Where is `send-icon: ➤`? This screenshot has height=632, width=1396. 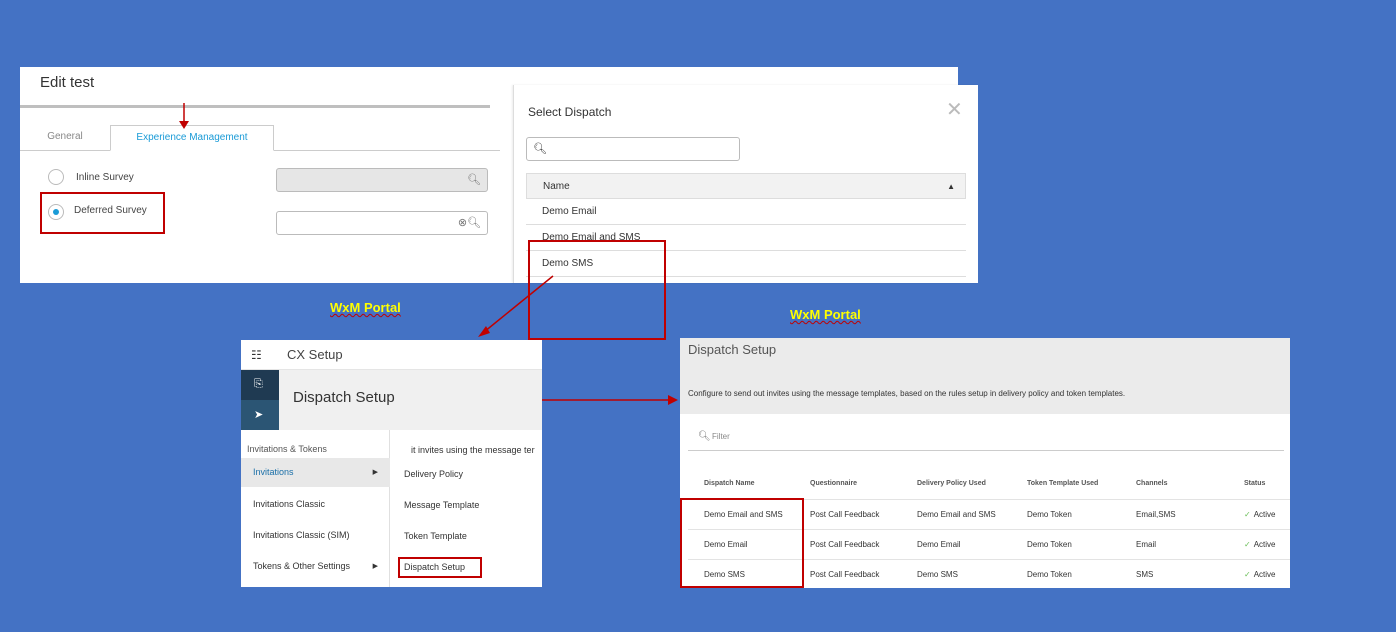 send-icon: ➤ is located at coordinates (259, 415).